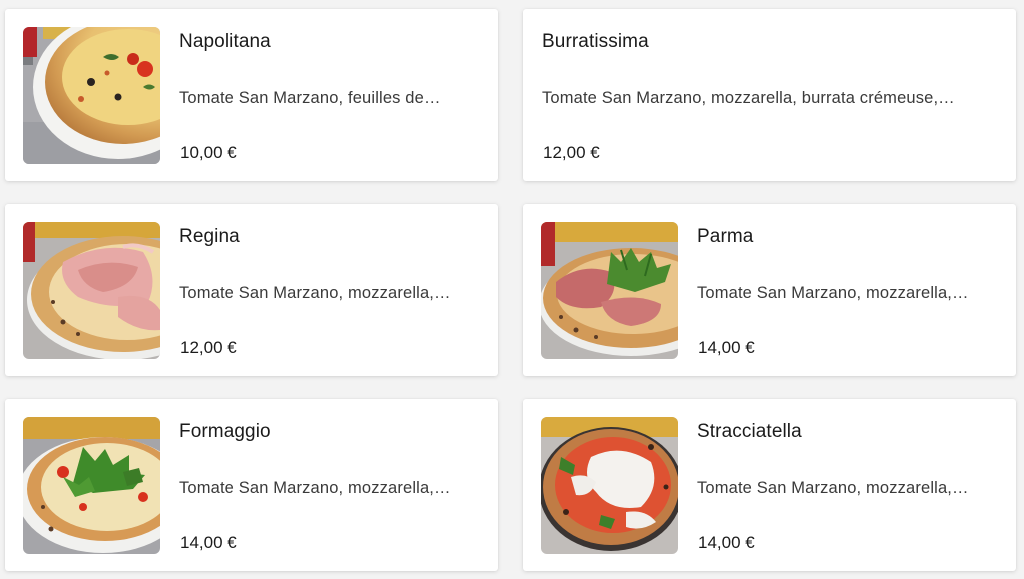 The height and width of the screenshot is (579, 1024). Describe the element at coordinates (609, 290) in the screenshot. I see `pizza-parma-photo` at that location.